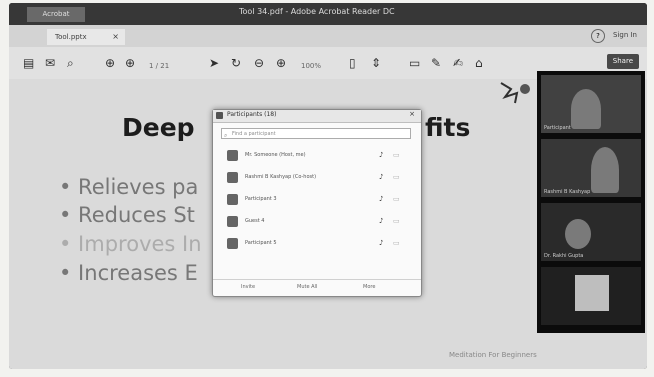 The height and width of the screenshot is (377, 654). What do you see at coordinates (592, 293) in the screenshot?
I see `participant-thumbnail` at bounding box center [592, 293].